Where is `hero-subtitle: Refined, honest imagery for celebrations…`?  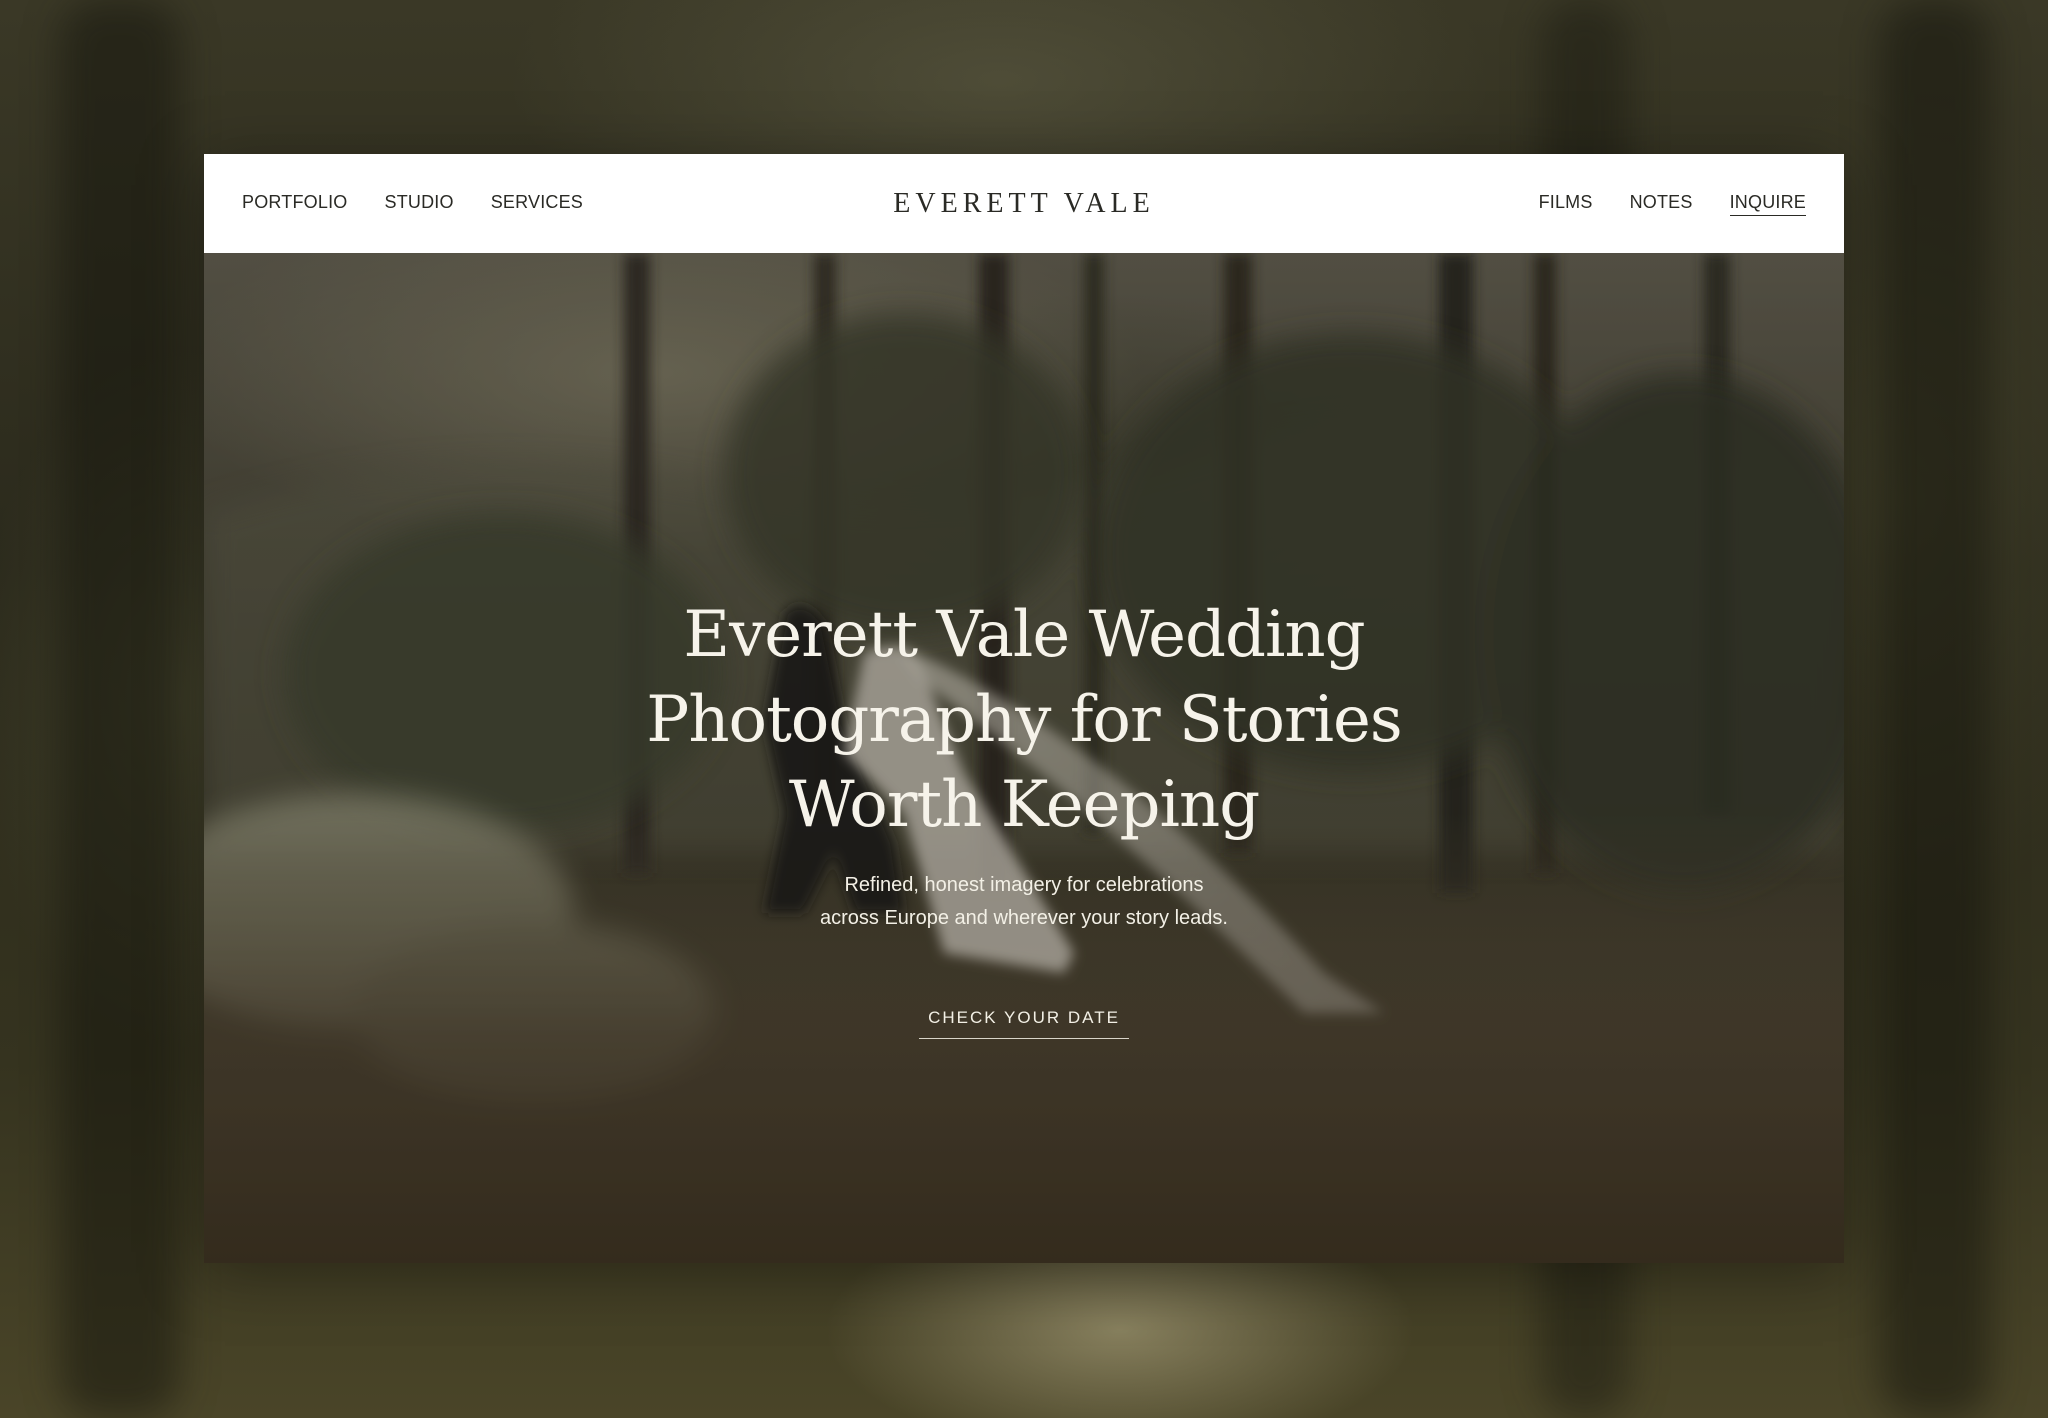 hero-subtitle: Refined, honest imagery for celebrations… is located at coordinates (1024, 902).